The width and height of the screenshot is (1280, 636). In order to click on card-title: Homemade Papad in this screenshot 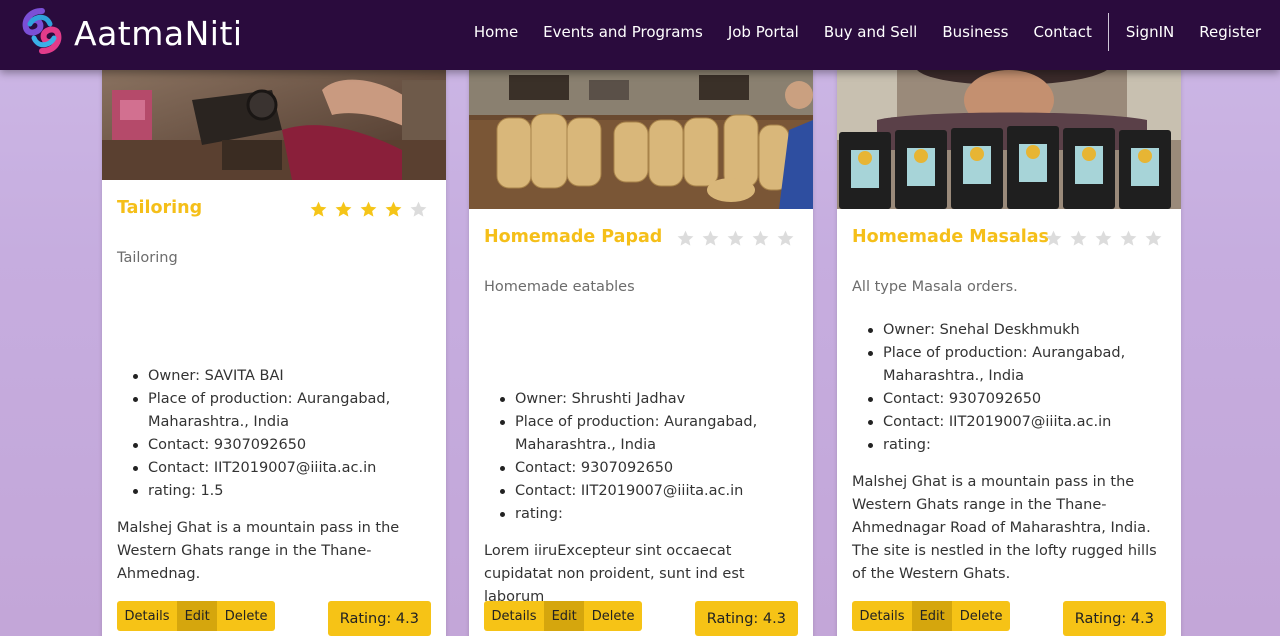, I will do `click(573, 237)`.